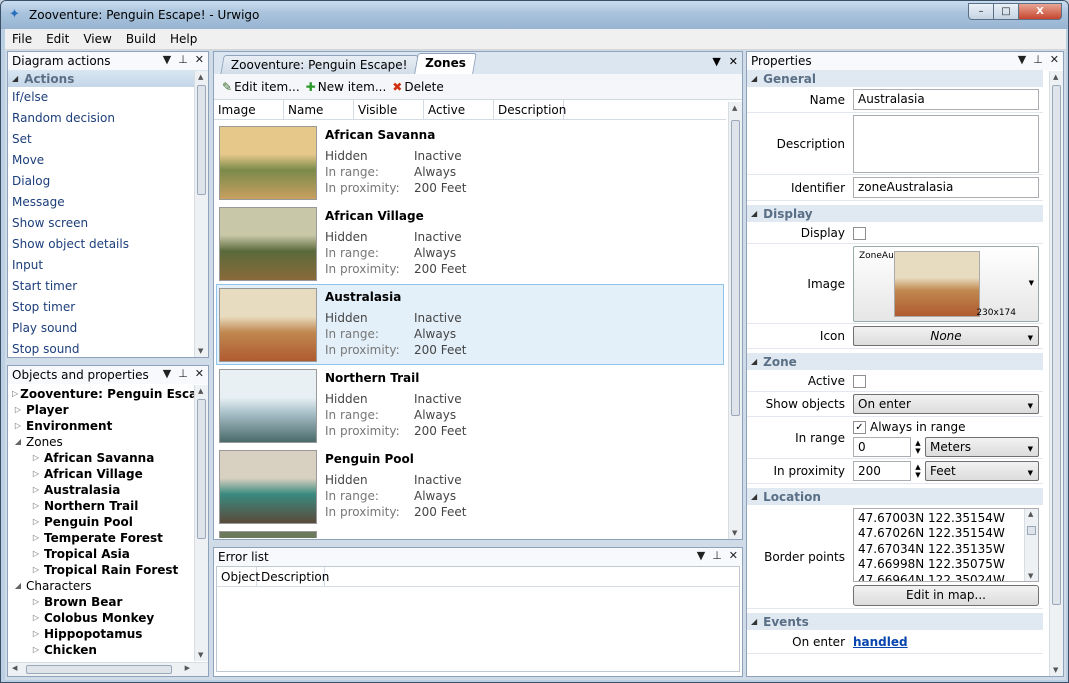  Describe the element at coordinates (946, 143) in the screenshot. I see `description-field` at that location.